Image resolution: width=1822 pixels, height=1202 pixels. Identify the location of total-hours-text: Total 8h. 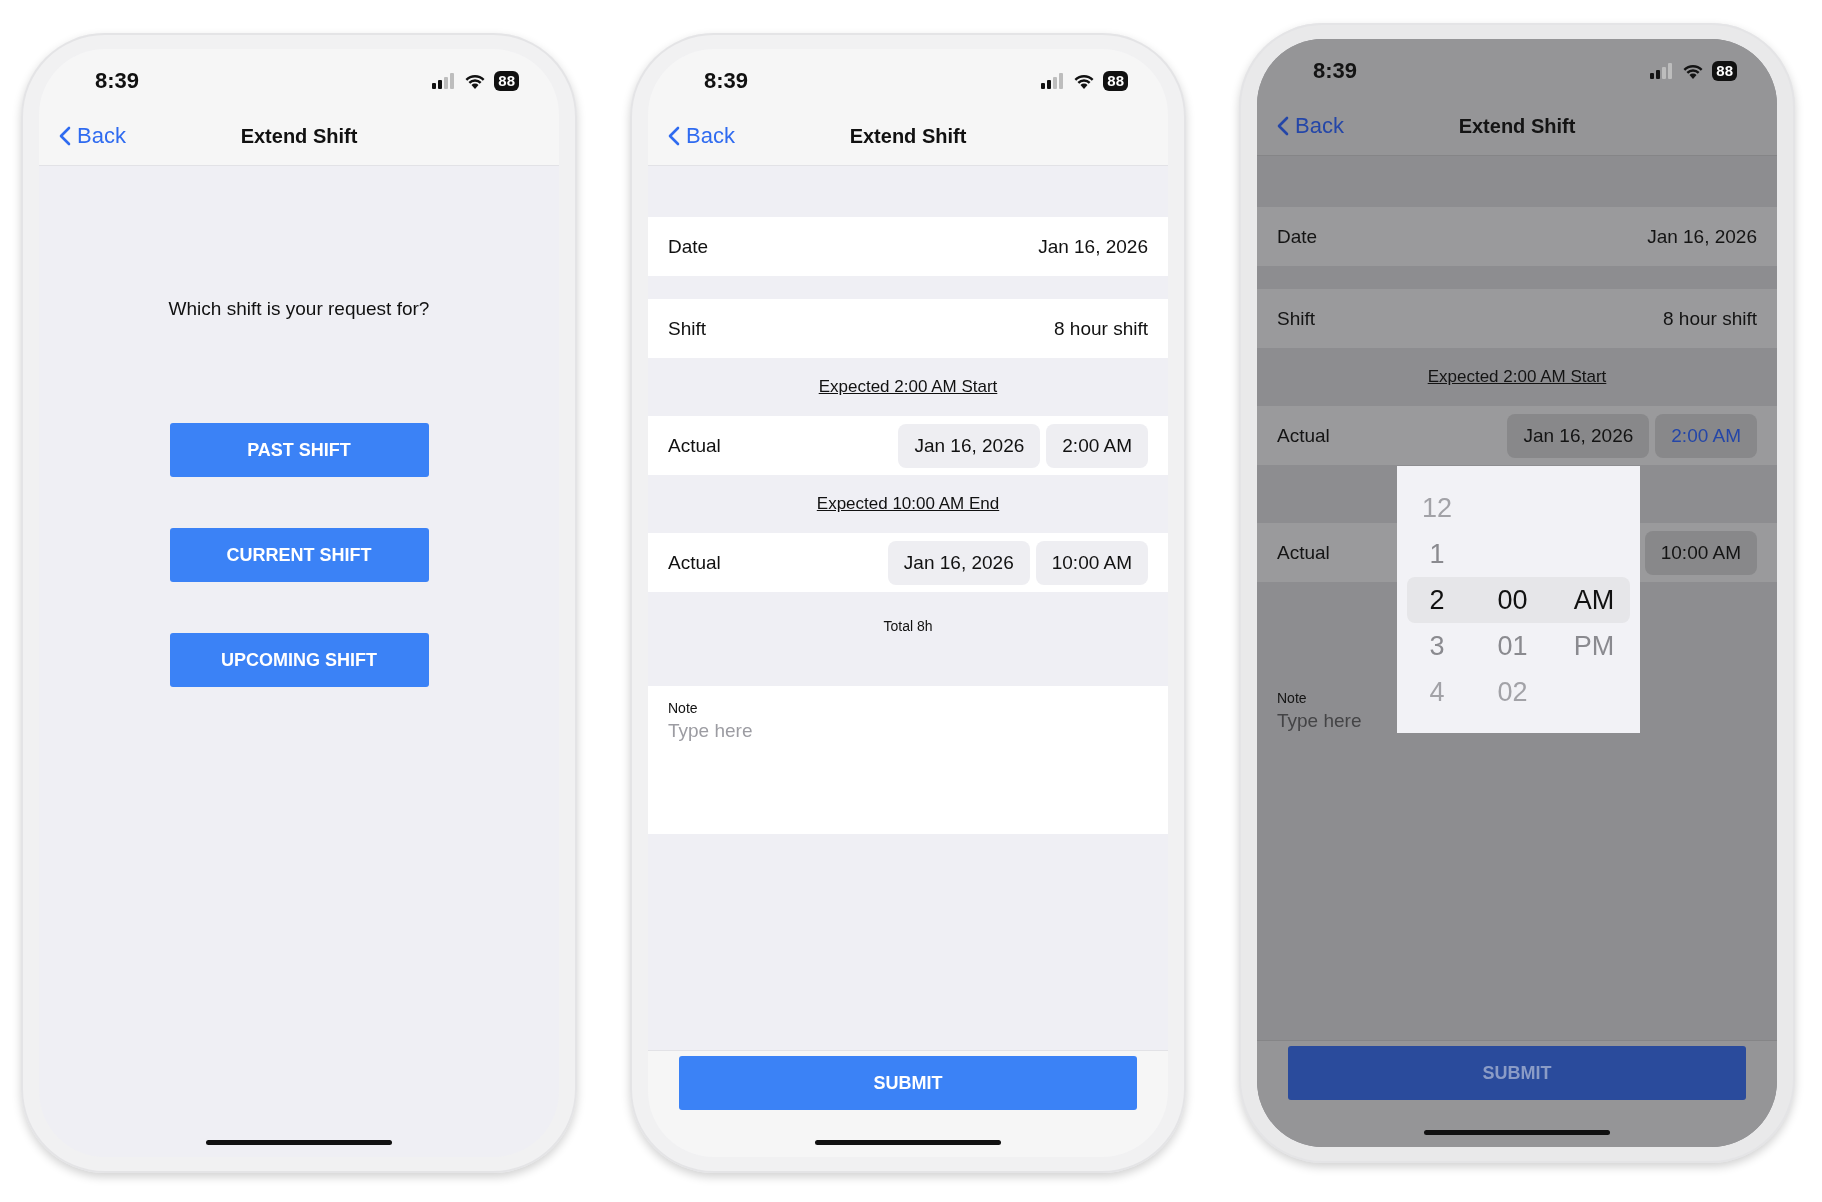
(908, 627).